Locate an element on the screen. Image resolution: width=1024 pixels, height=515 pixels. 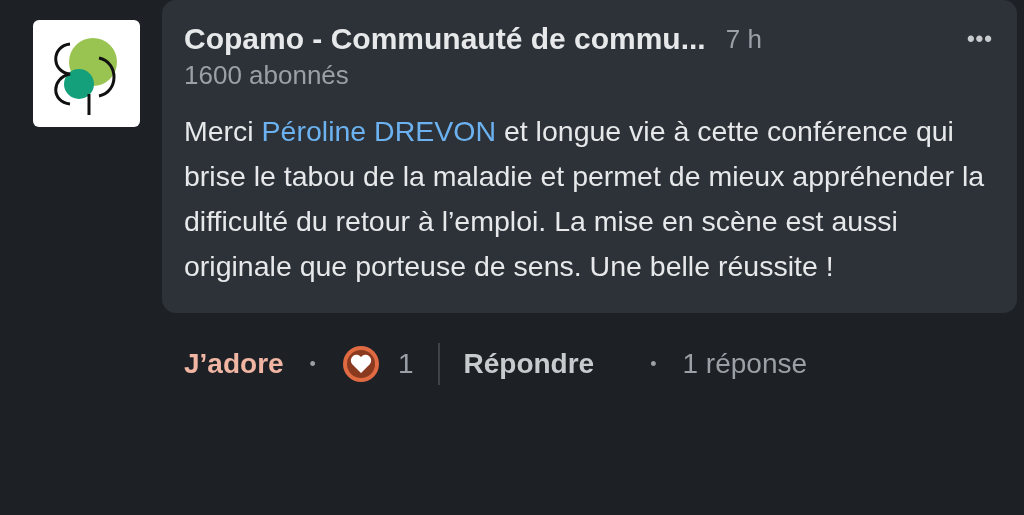
mention-link: Péroline DREVON is located at coordinates (378, 131).